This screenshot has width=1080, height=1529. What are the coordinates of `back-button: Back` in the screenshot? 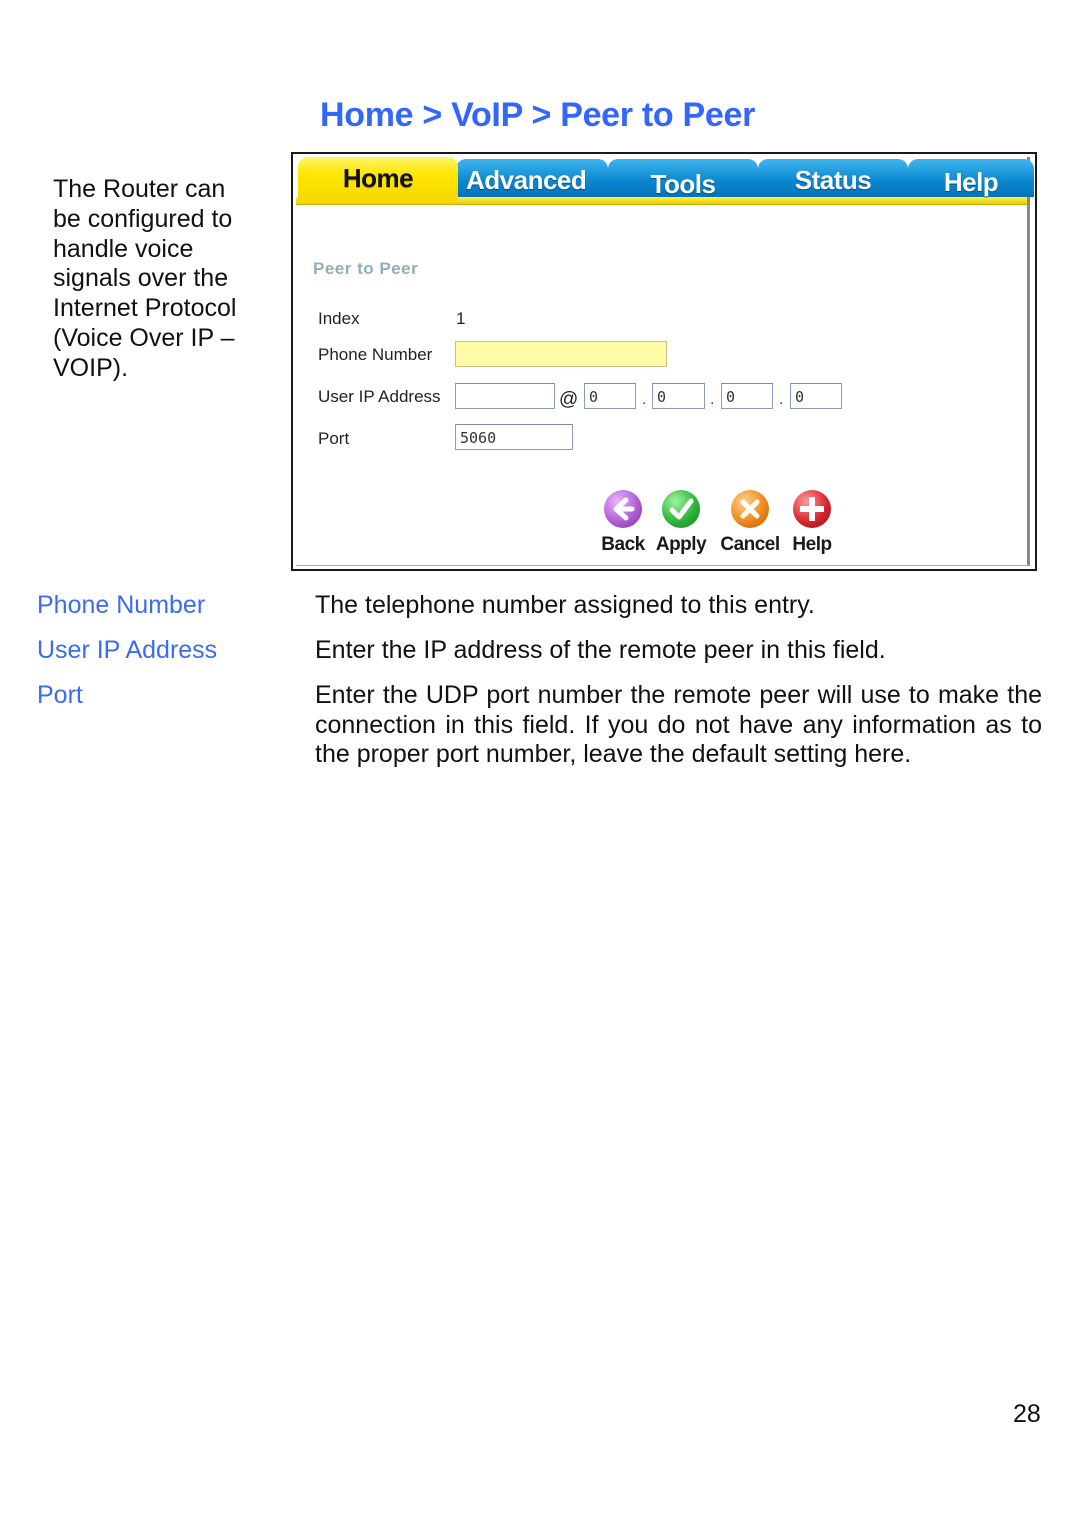 It's located at (623, 523).